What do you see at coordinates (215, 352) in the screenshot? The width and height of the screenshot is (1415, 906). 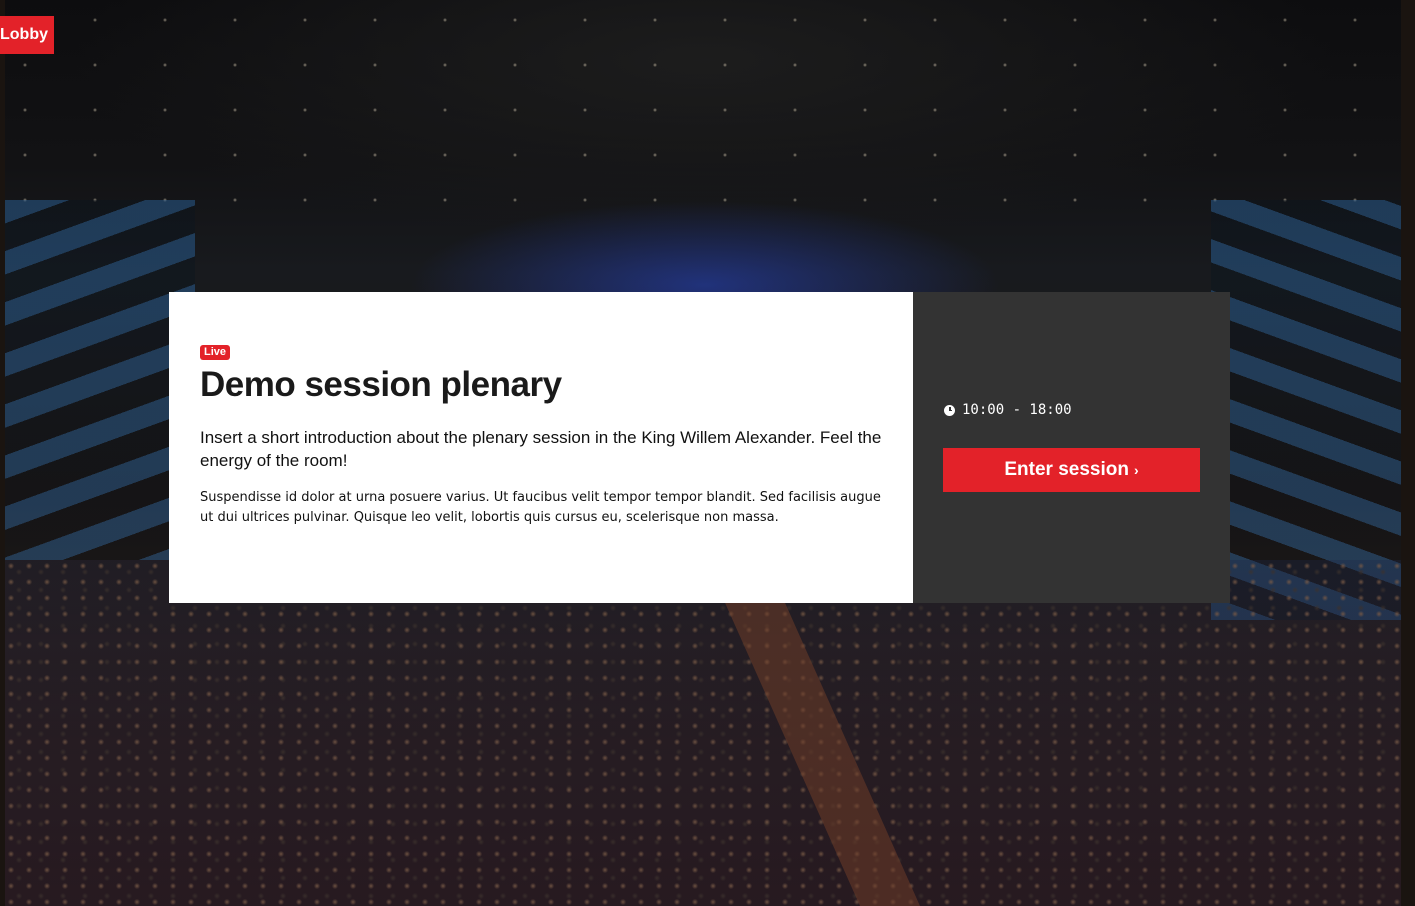 I see `live-badge: Live` at bounding box center [215, 352].